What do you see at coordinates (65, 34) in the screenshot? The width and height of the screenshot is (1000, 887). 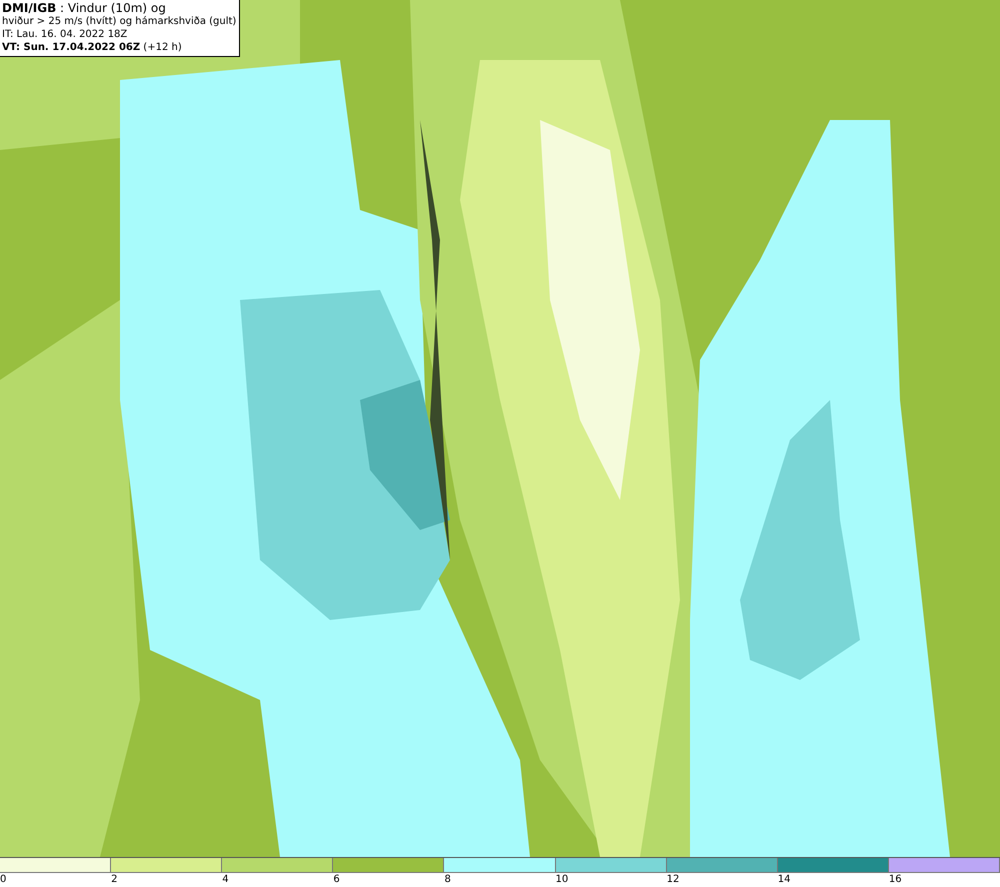 I see `caption-line: IT: Lau. 16. 04. 2022 18Z` at bounding box center [65, 34].